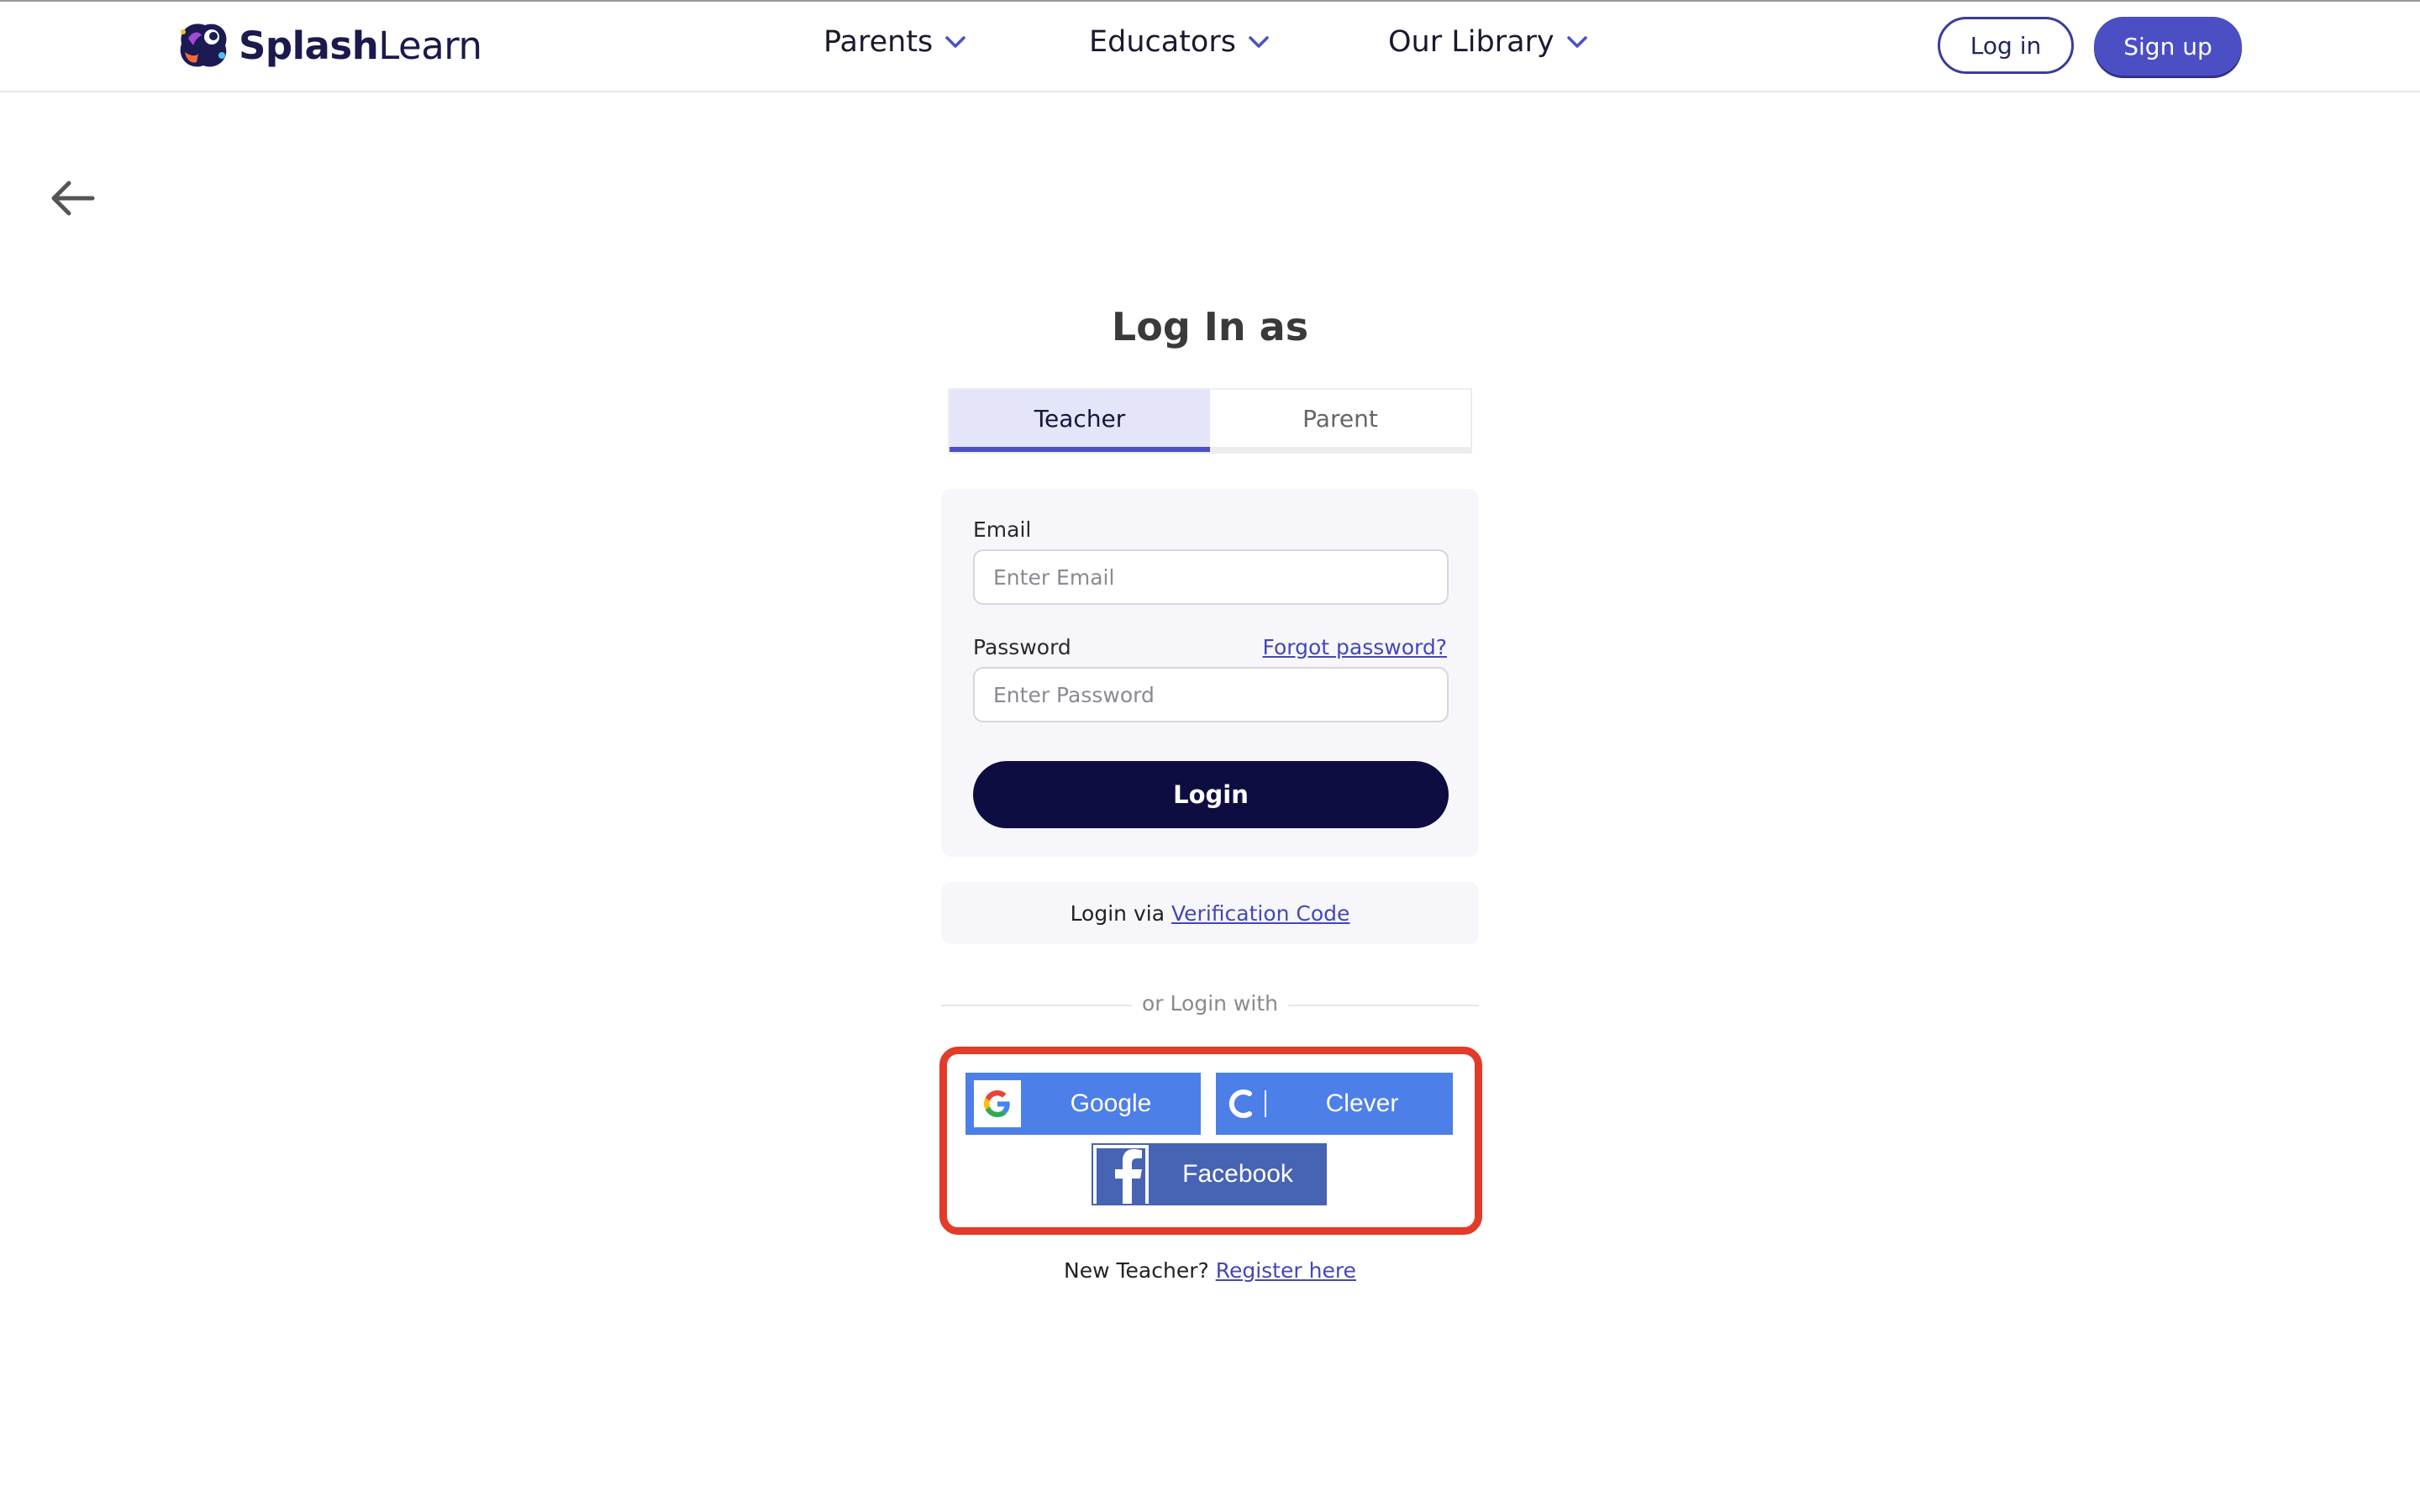 Image resolution: width=2420 pixels, height=1512 pixels. I want to click on header-signup-button: Sign up, so click(2168, 46).